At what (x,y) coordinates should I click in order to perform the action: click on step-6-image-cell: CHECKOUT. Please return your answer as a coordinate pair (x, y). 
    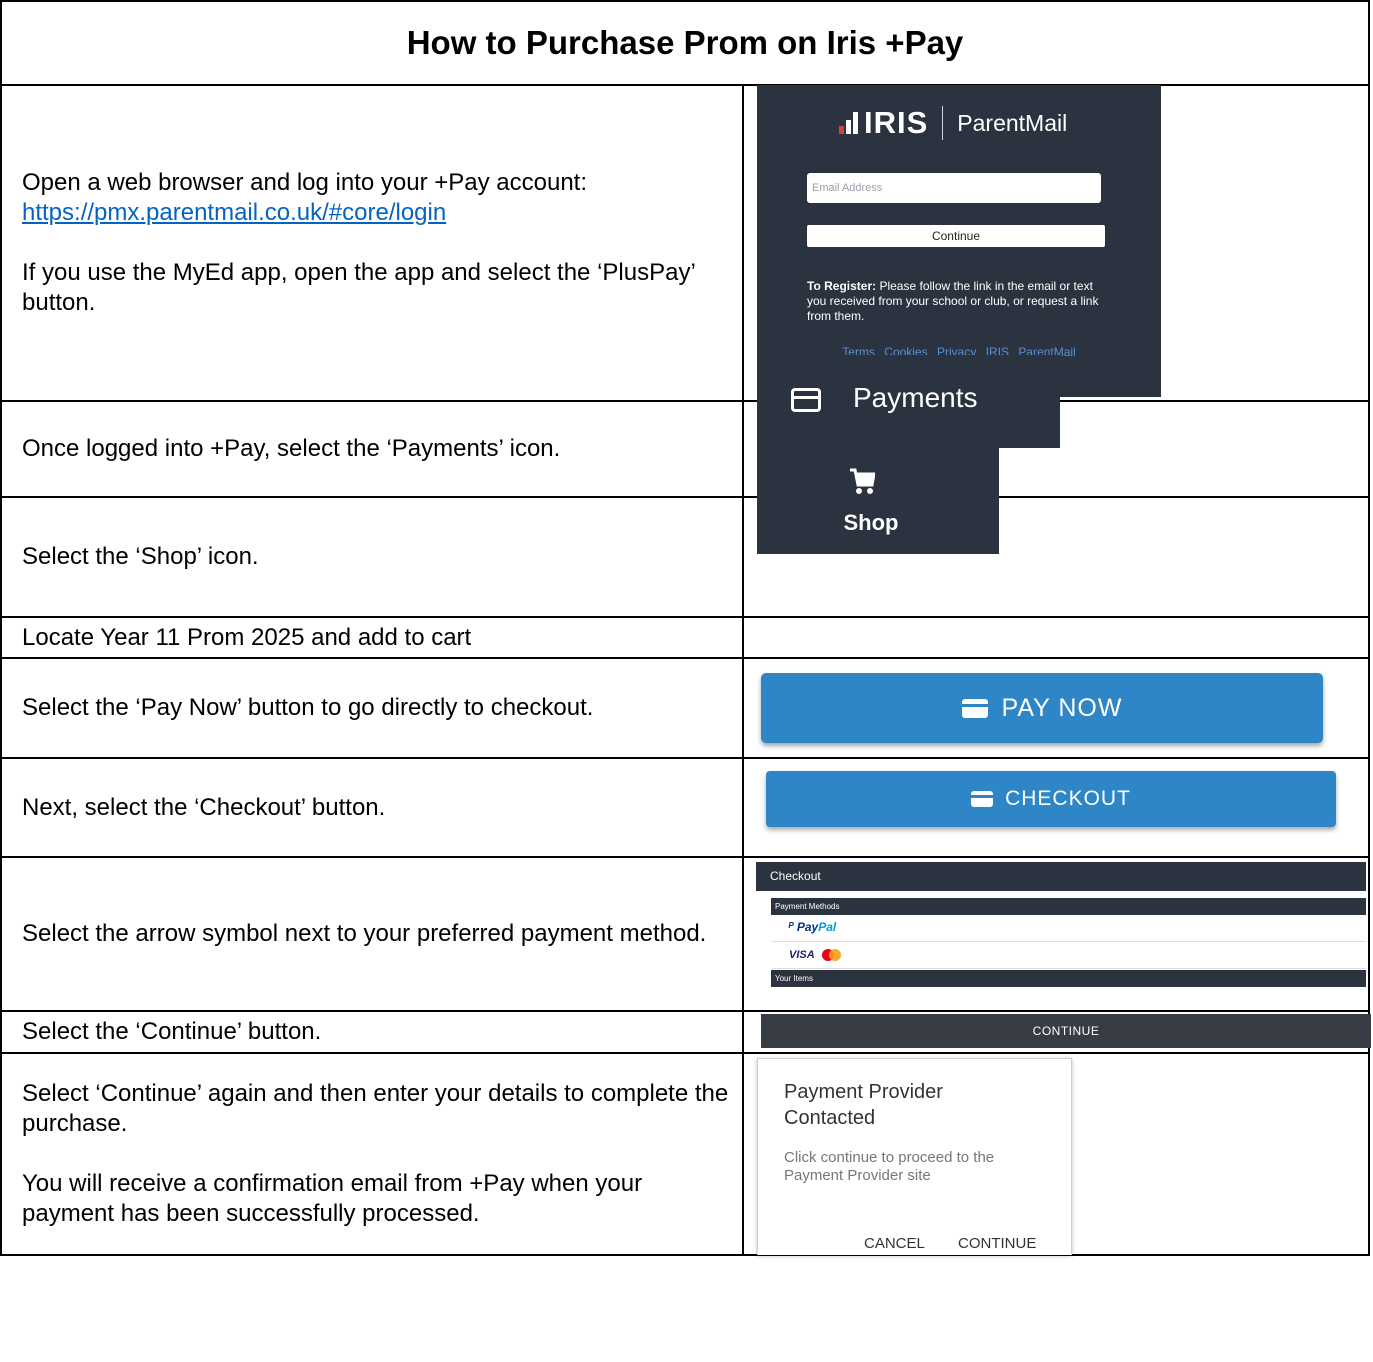
    Looking at the image, I should click on (1056, 807).